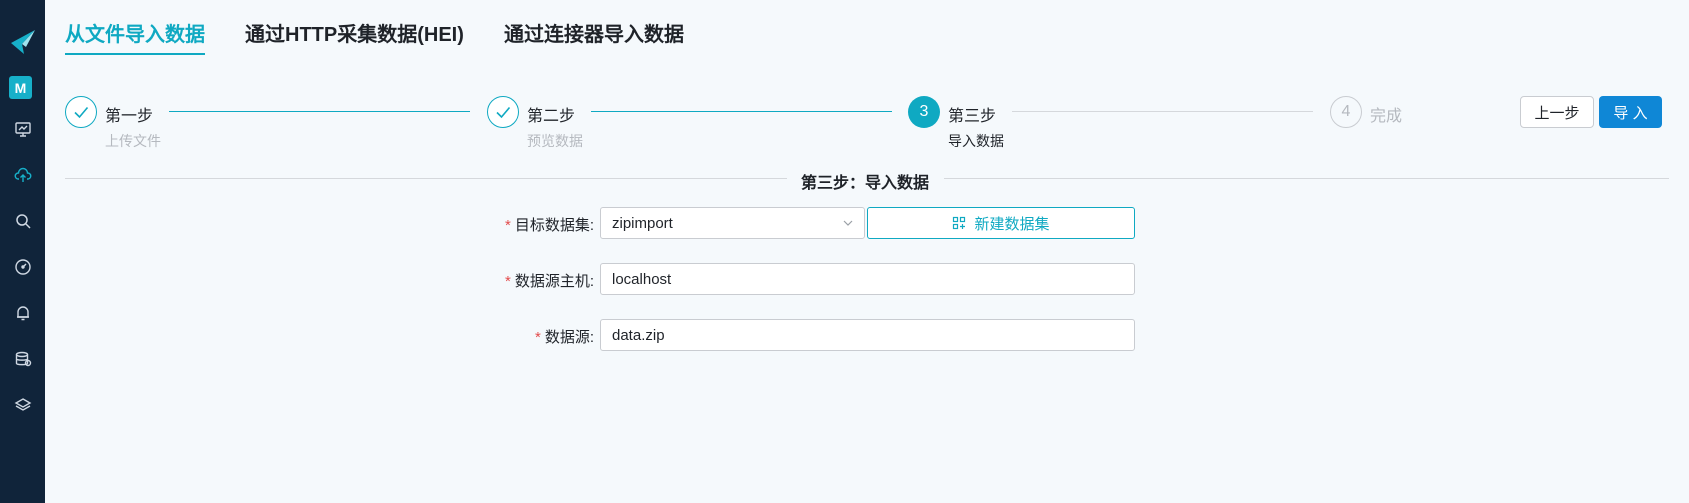 Image resolution: width=1689 pixels, height=503 pixels. What do you see at coordinates (867, 335) in the screenshot?
I see `source-input: data.zip` at bounding box center [867, 335].